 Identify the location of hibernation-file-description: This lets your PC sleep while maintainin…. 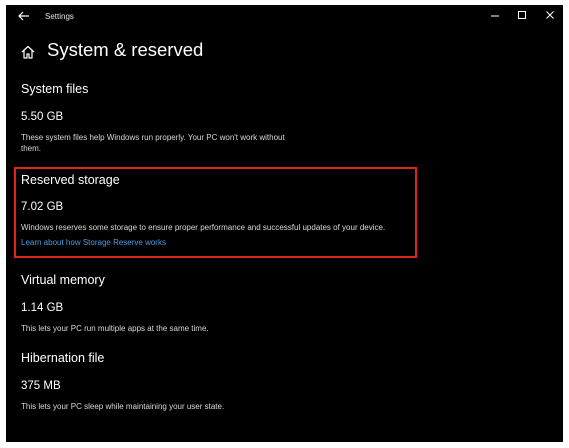
(123, 406).